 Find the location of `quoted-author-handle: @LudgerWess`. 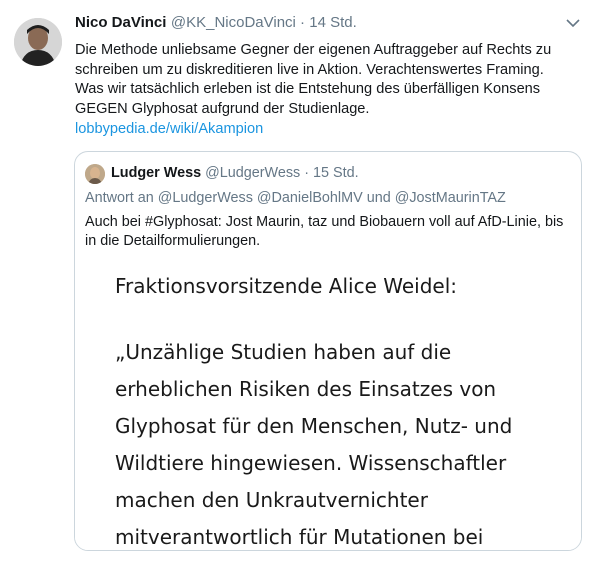

quoted-author-handle: @LudgerWess is located at coordinates (252, 173).